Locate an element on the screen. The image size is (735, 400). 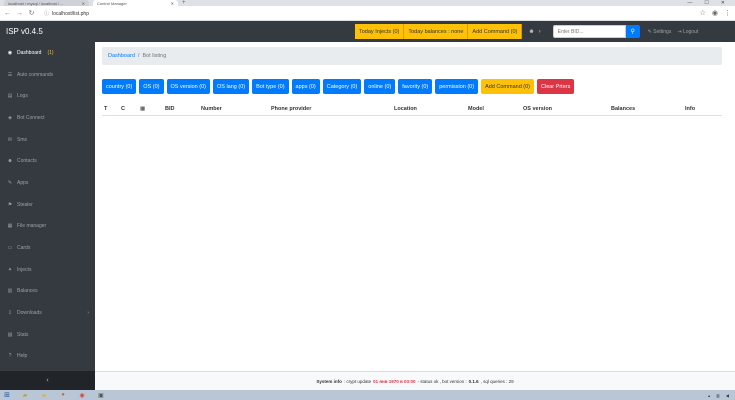
search-button: ⚲ is located at coordinates (632, 31).